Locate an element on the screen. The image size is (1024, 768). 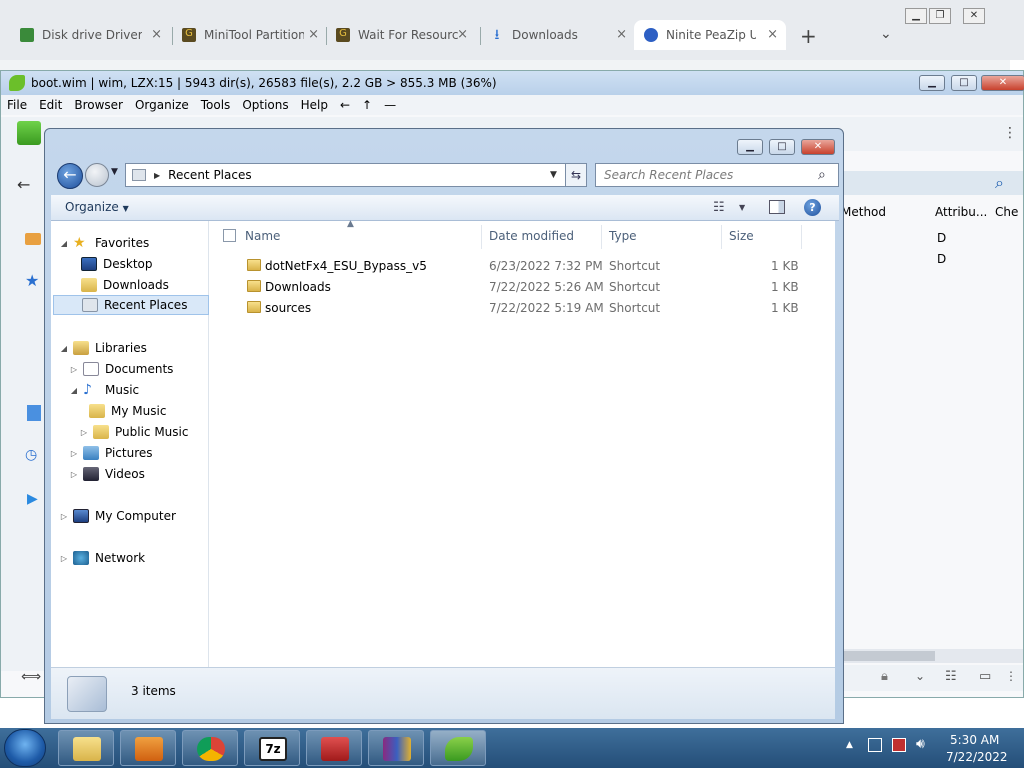
taskbar-7zip: 7z is located at coordinates (272, 748).